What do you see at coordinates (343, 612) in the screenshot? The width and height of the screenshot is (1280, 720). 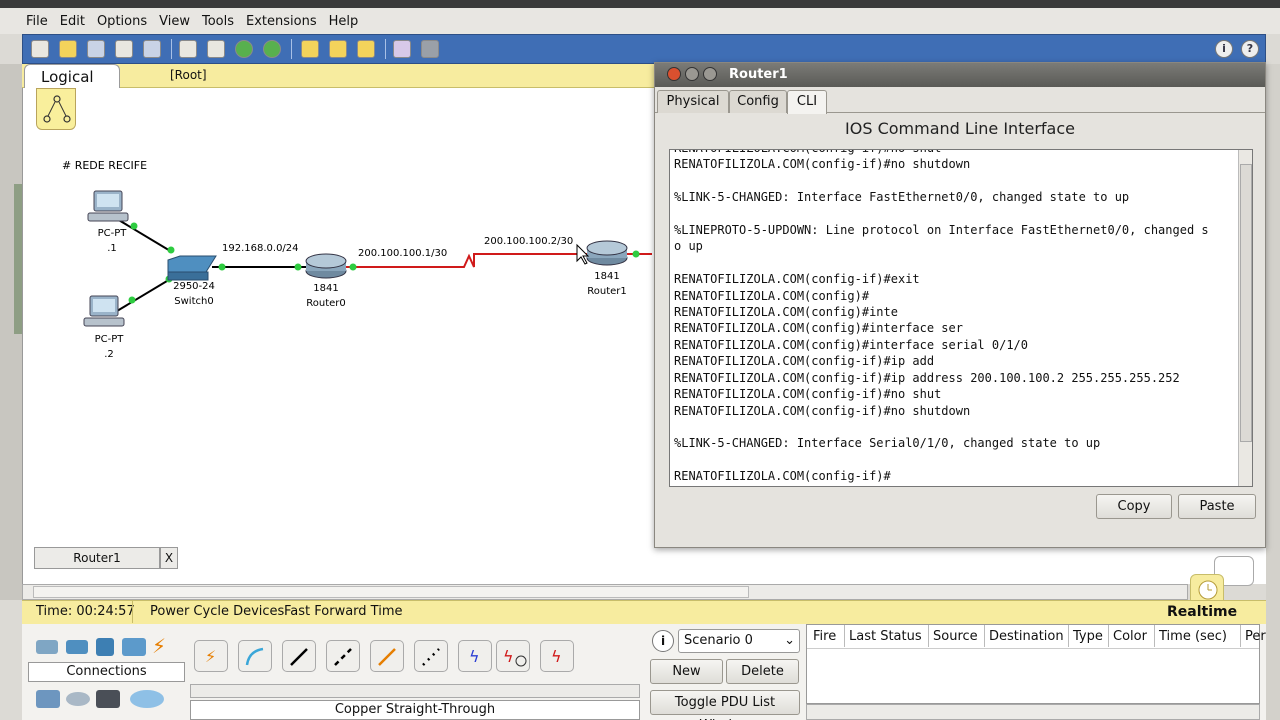 I see `fast-forward-button: Fast Forward Time` at bounding box center [343, 612].